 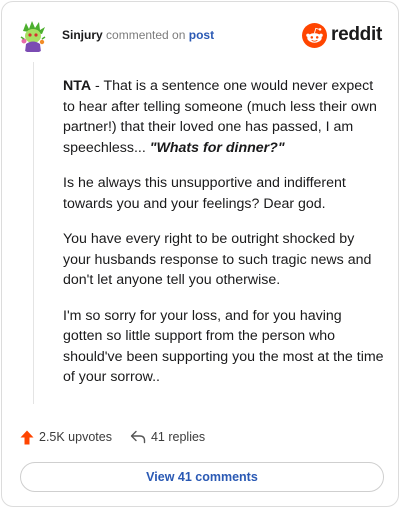 What do you see at coordinates (82, 35) in the screenshot?
I see `username-link: Sinjury` at bounding box center [82, 35].